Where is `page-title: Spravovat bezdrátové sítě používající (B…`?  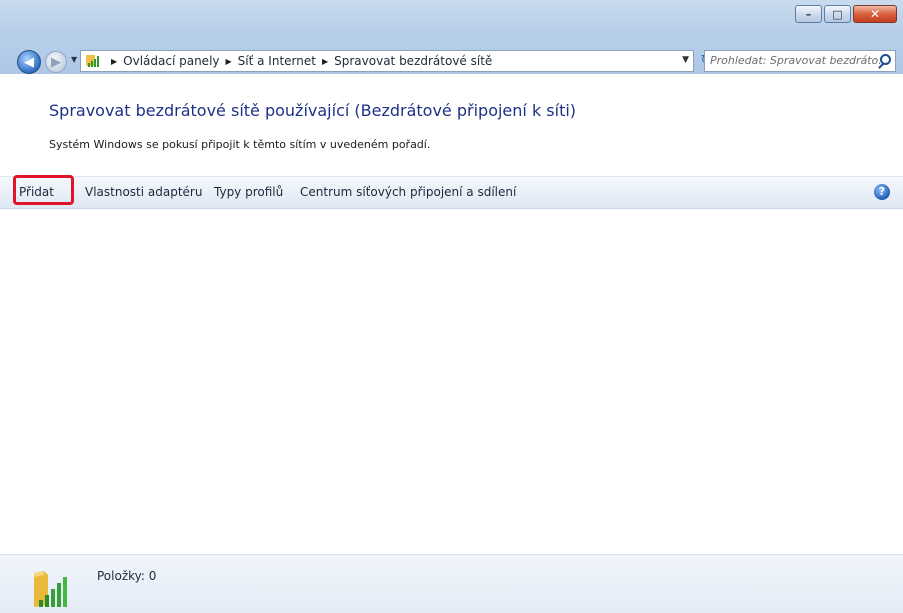
page-title: Spravovat bezdrátové sítě používající (B… is located at coordinates (313, 110).